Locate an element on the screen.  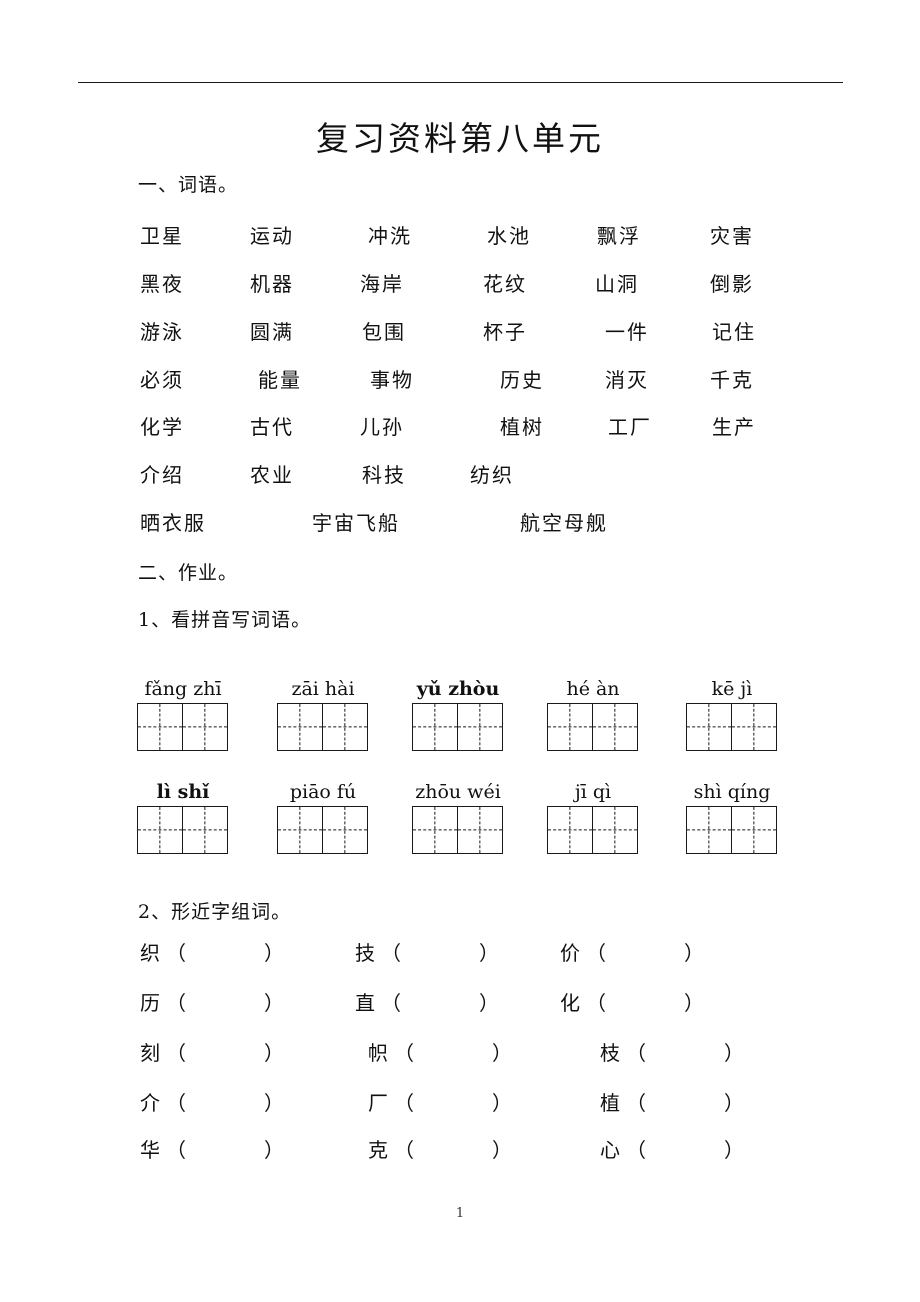
vocabulary-word: 灾害 is located at coordinates (732, 236).